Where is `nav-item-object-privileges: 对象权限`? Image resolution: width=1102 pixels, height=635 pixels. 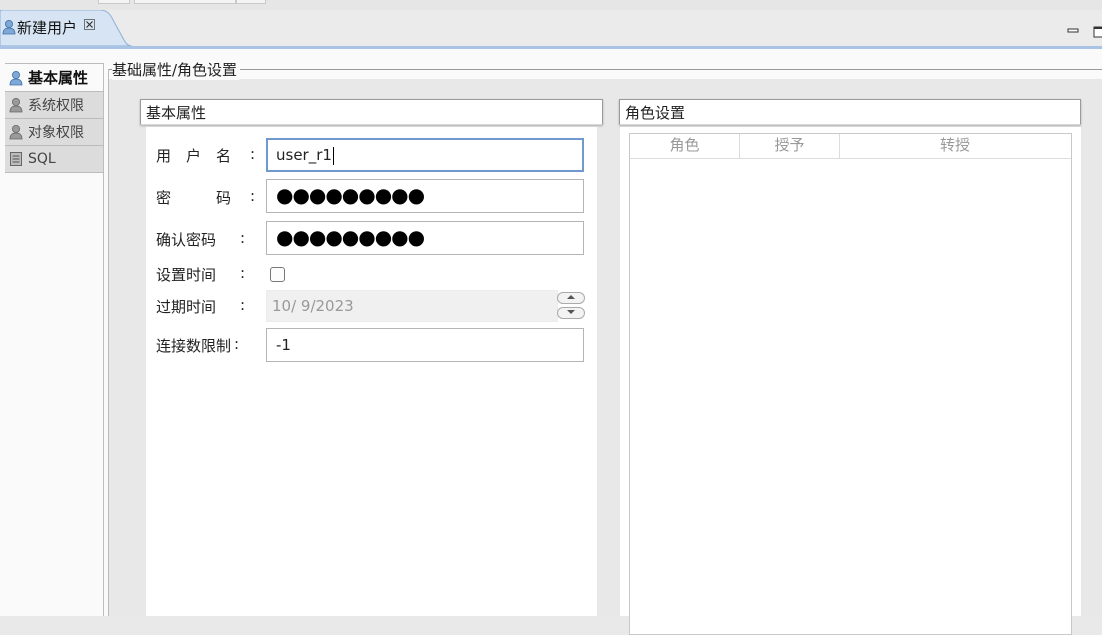
nav-item-object-privileges: 对象权限 is located at coordinates (54, 132).